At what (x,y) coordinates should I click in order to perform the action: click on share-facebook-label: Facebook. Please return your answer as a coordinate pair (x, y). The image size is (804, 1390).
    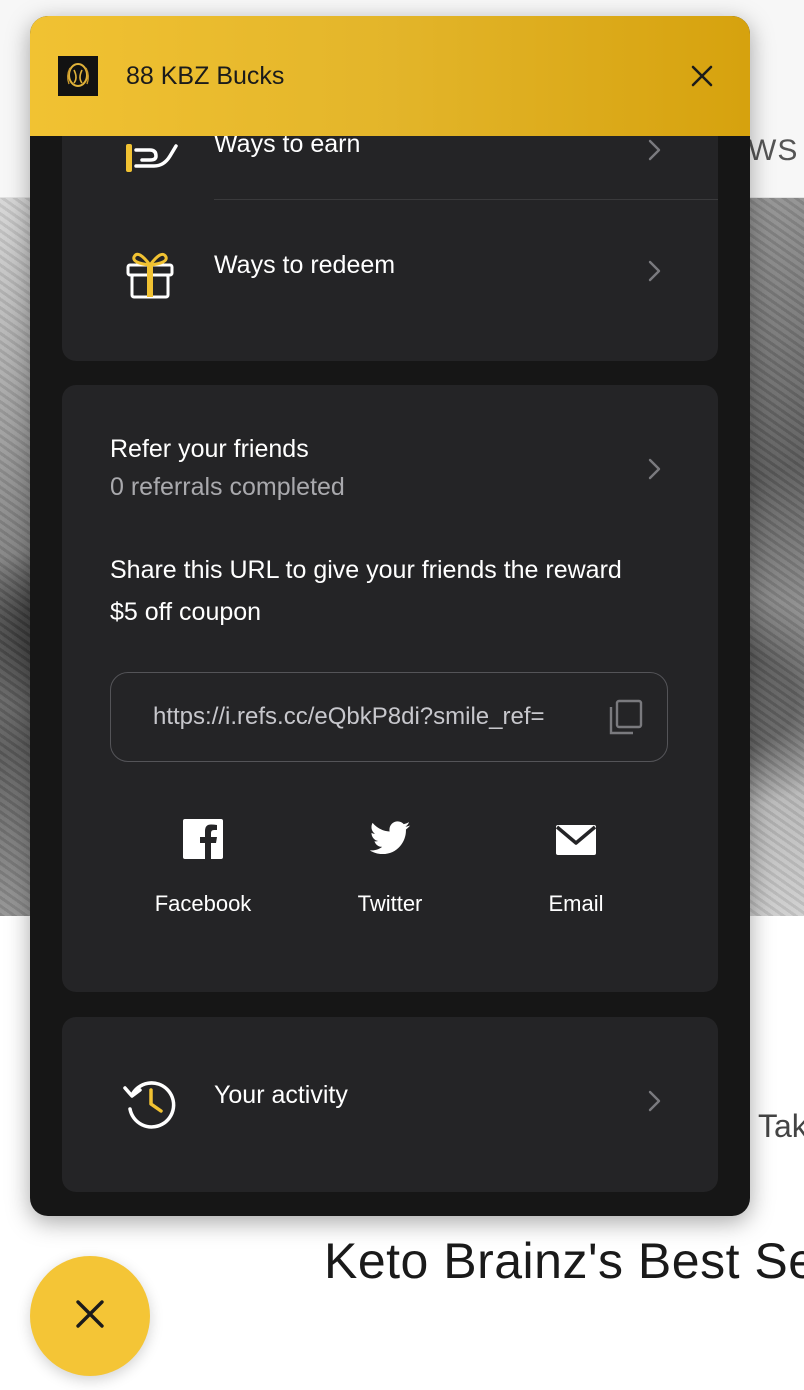
    Looking at the image, I should click on (203, 903).